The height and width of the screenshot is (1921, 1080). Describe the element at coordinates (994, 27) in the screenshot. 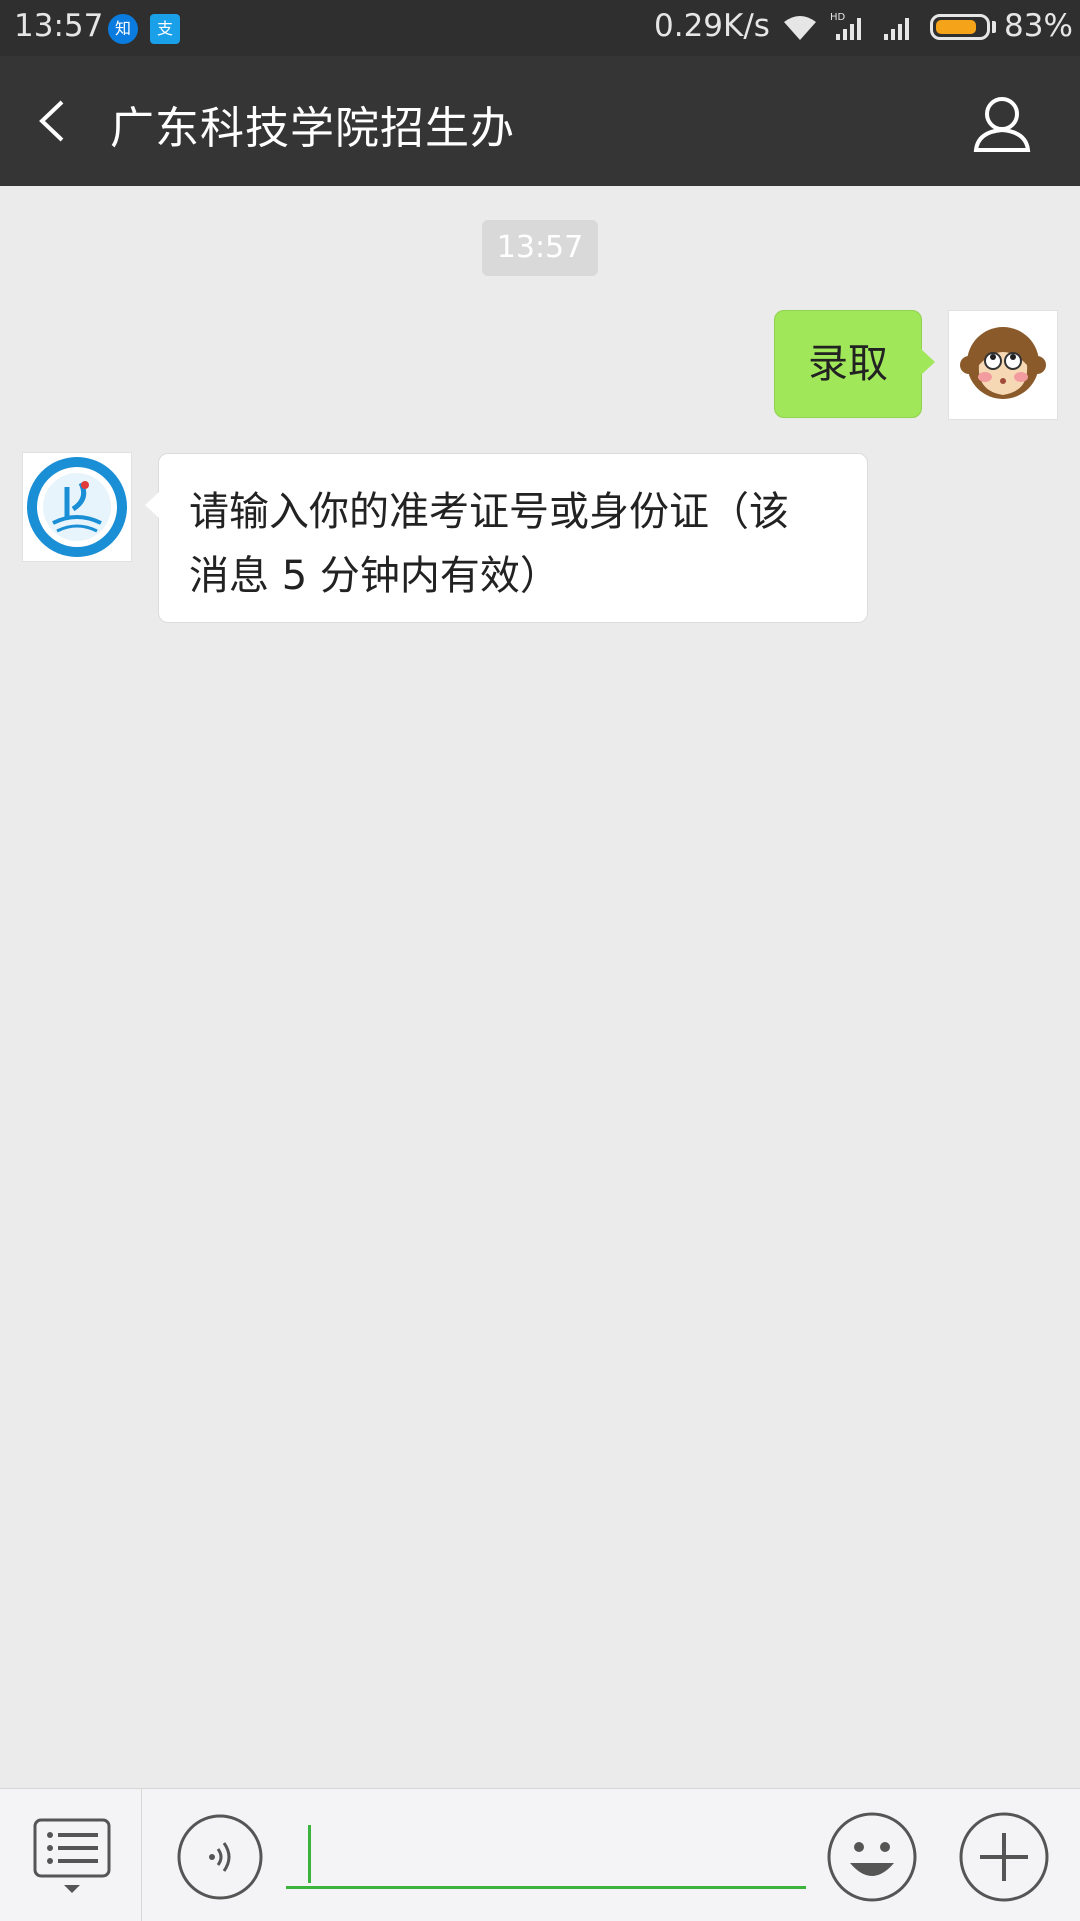

I see `battery-tip` at that location.